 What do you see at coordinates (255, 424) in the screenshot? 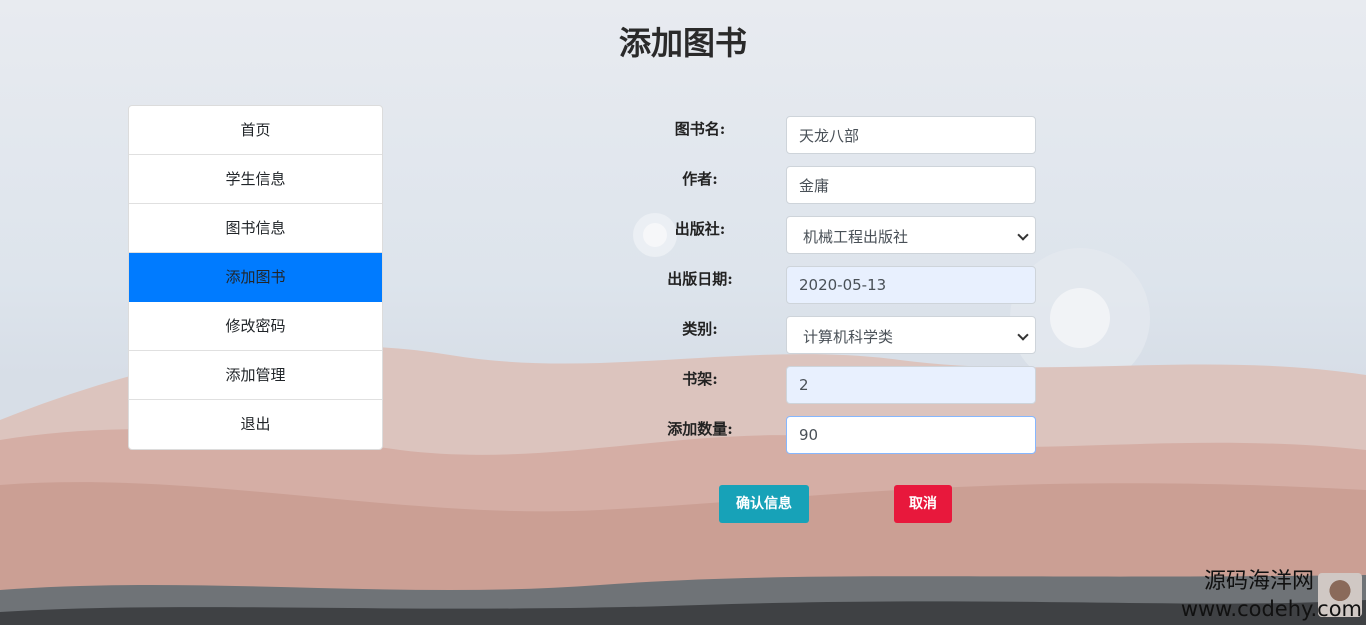
I see `sidebar-item-logout: 退出` at bounding box center [255, 424].